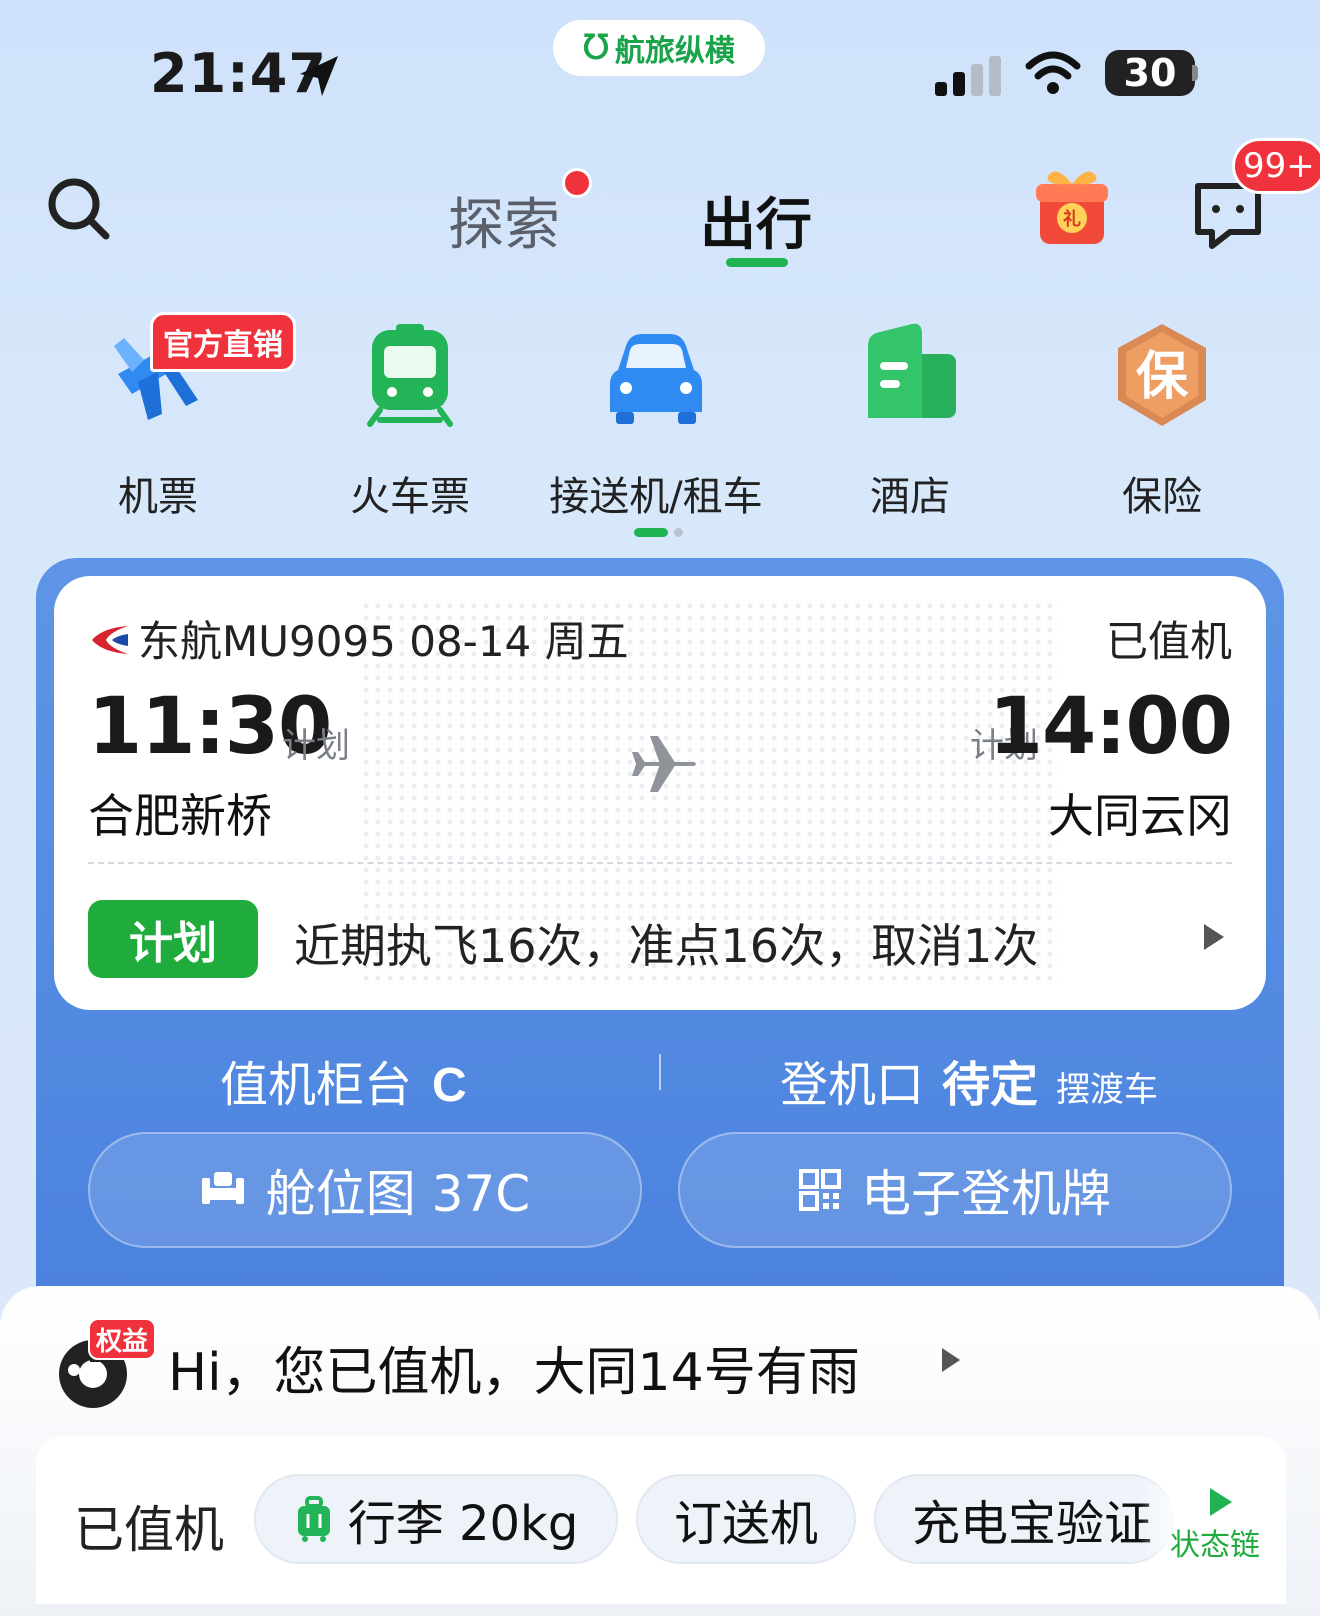 The image size is (1320, 1616). Describe the element at coordinates (1072, 219) in the screenshot. I see `svg-text: 礼` at that location.